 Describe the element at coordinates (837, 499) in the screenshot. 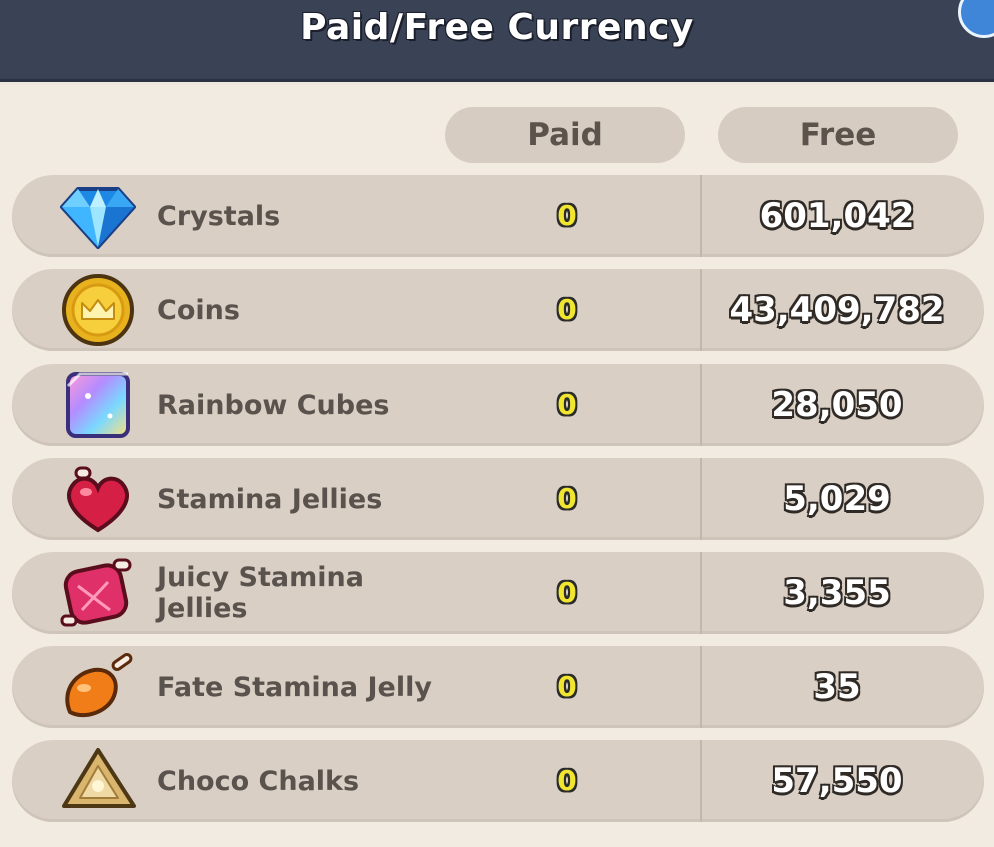

I see `free-value: 5,029` at that location.